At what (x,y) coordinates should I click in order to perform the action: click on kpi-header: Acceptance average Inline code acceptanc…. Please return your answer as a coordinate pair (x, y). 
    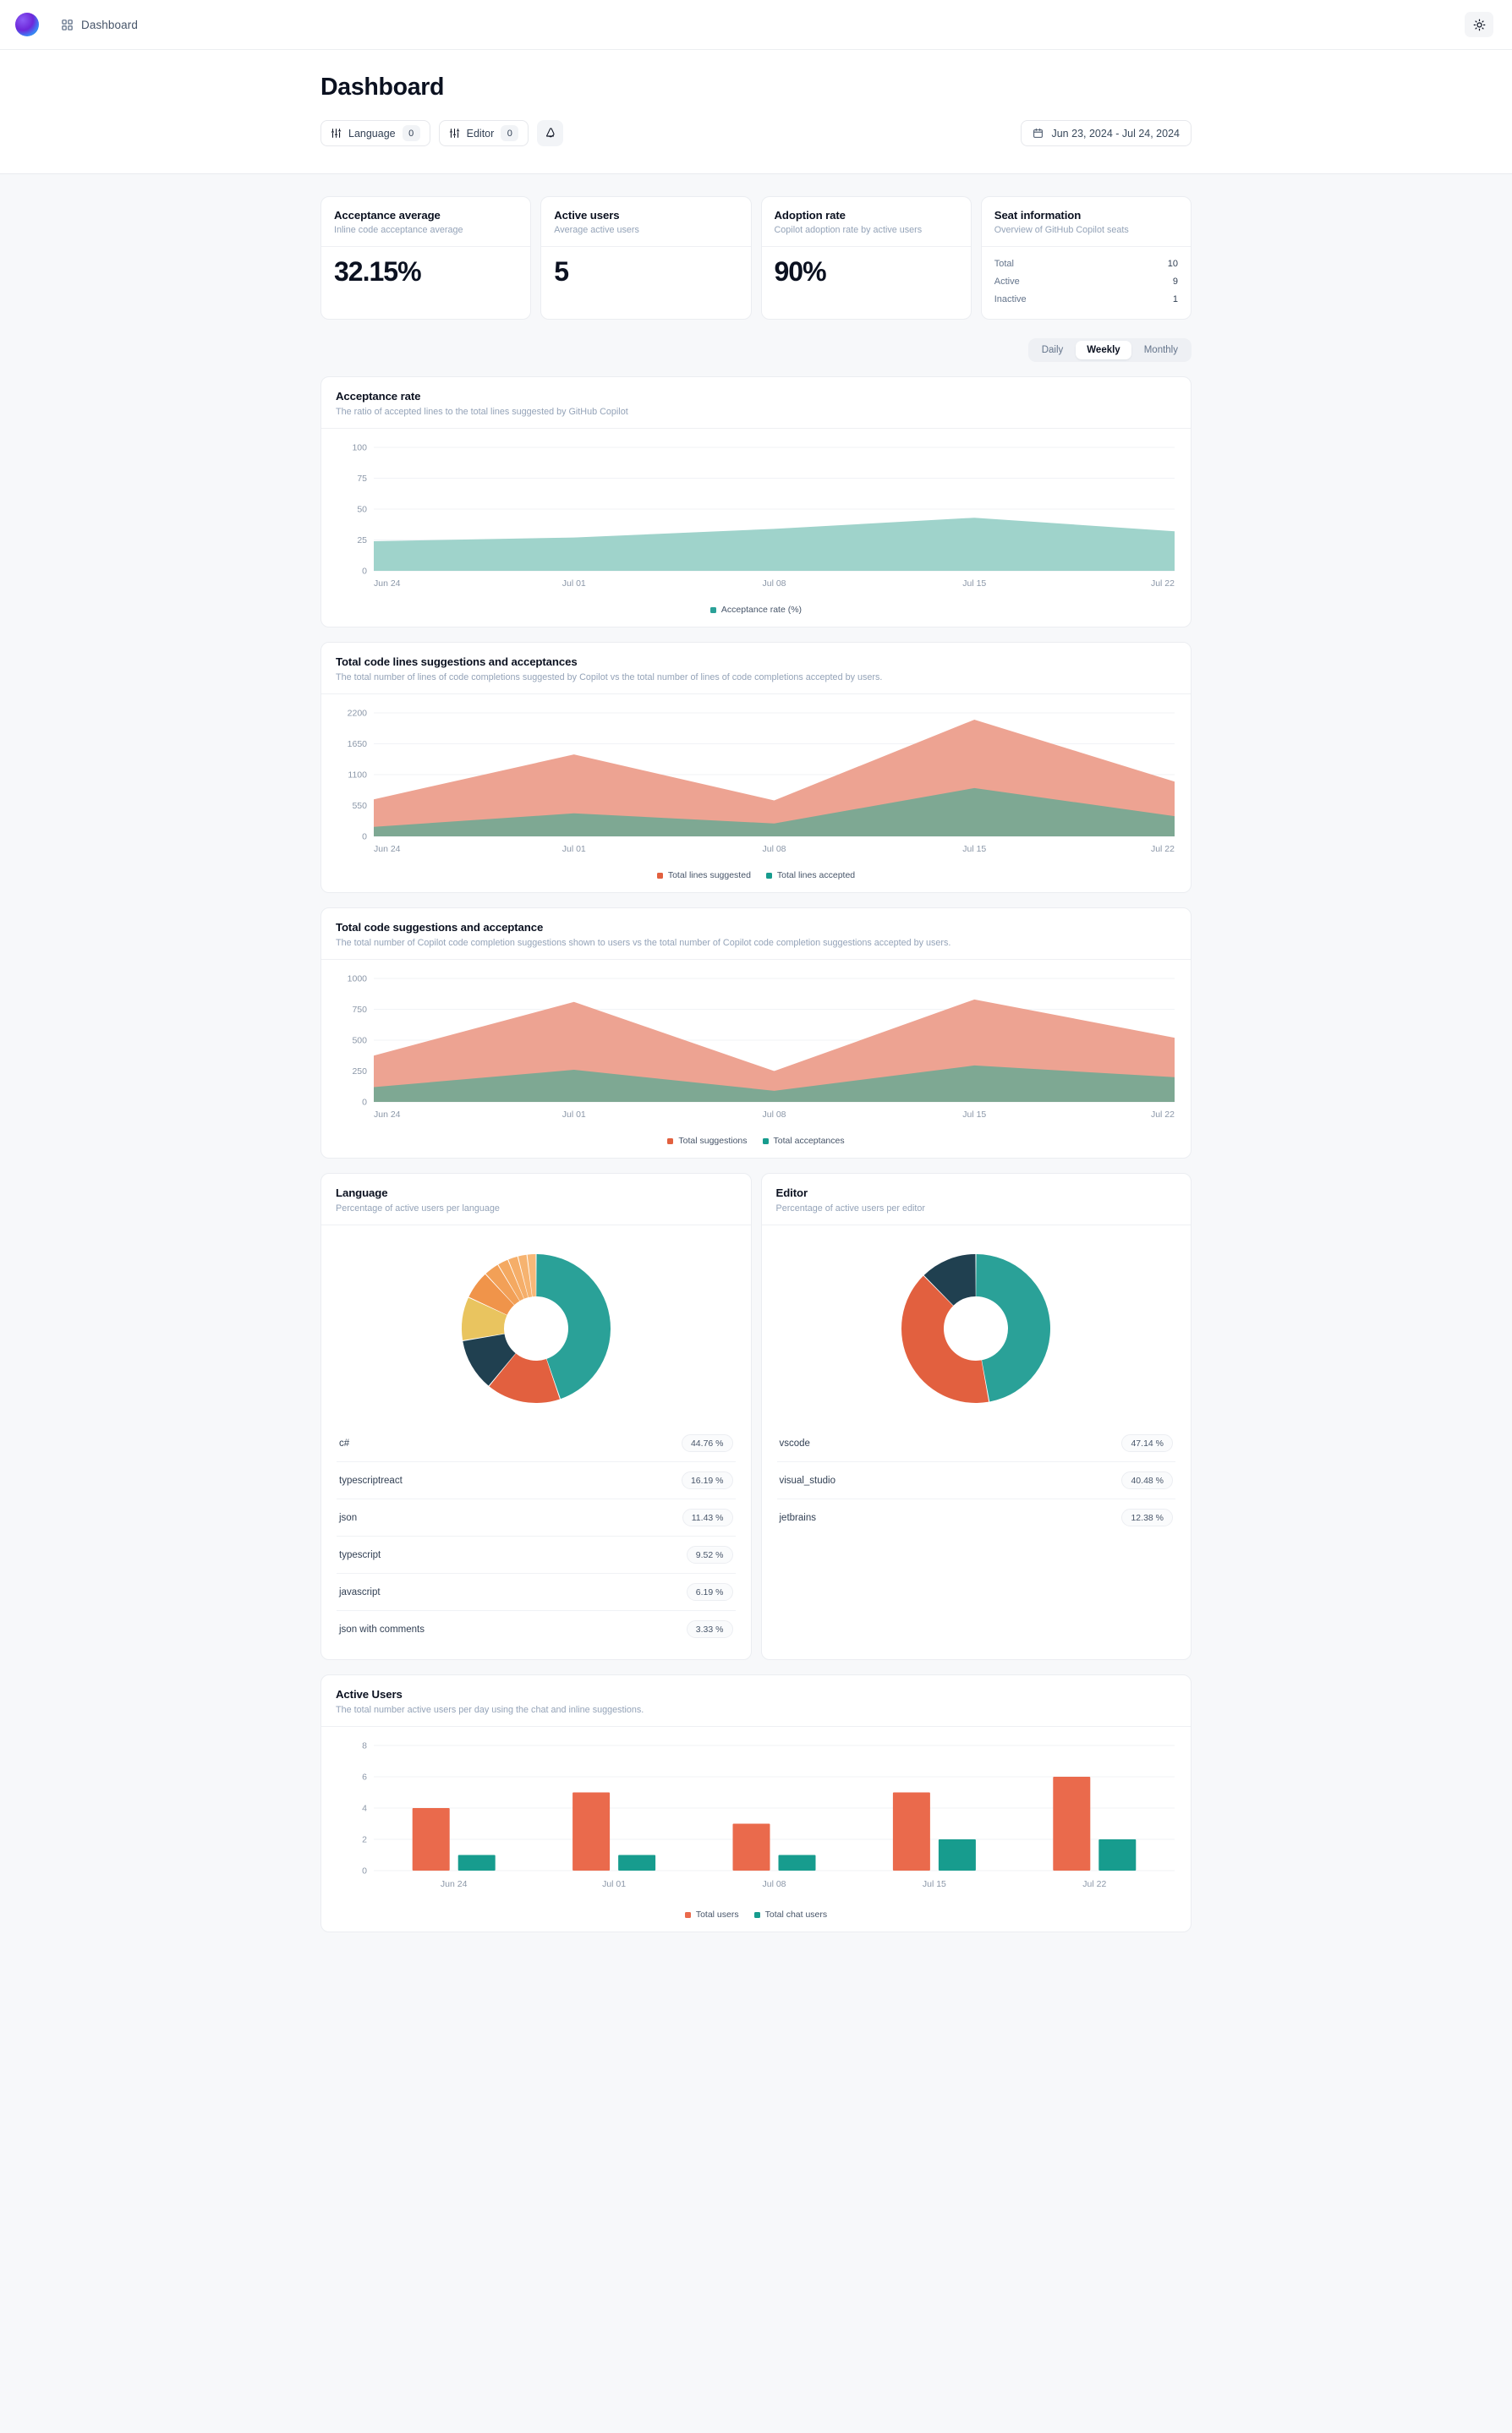
    Looking at the image, I should click on (426, 222).